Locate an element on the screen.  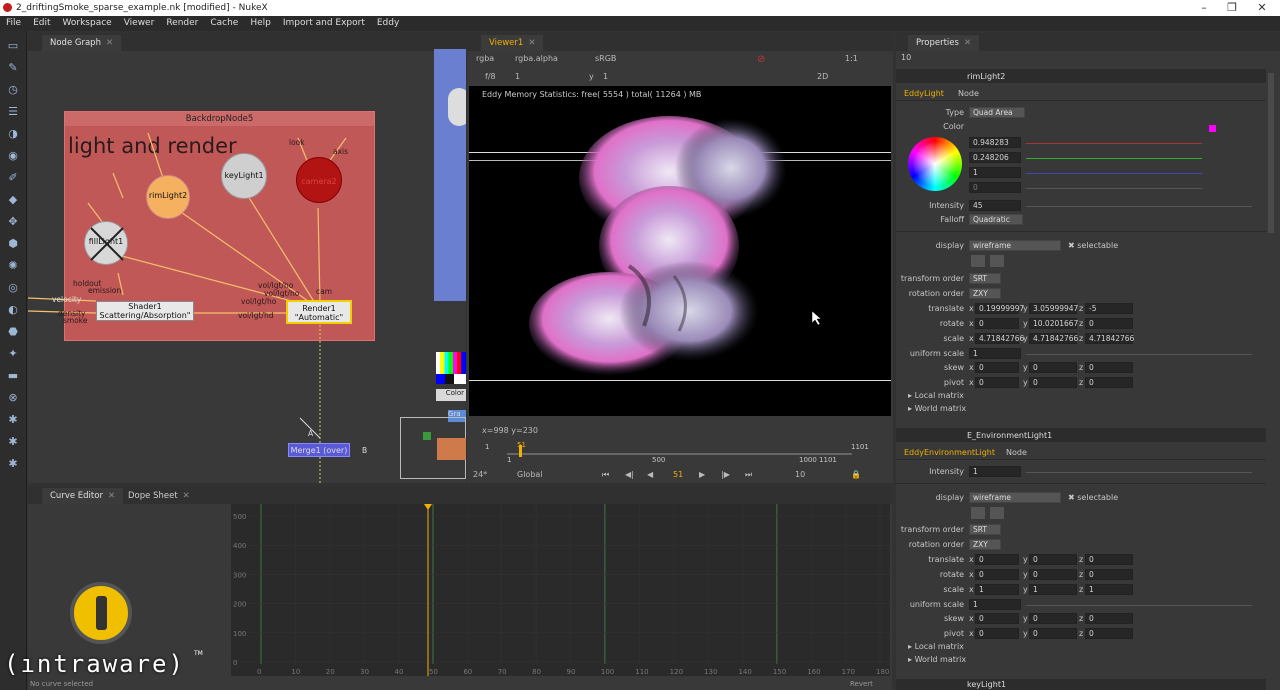
menu-edit: Edit is located at coordinates (41, 23).